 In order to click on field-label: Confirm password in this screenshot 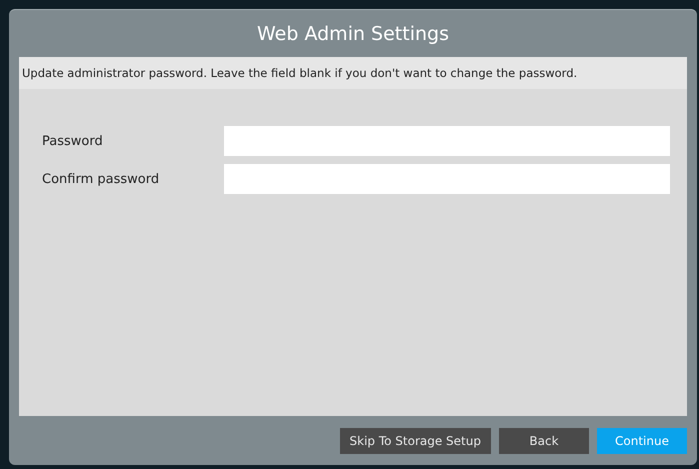, I will do `click(100, 179)`.